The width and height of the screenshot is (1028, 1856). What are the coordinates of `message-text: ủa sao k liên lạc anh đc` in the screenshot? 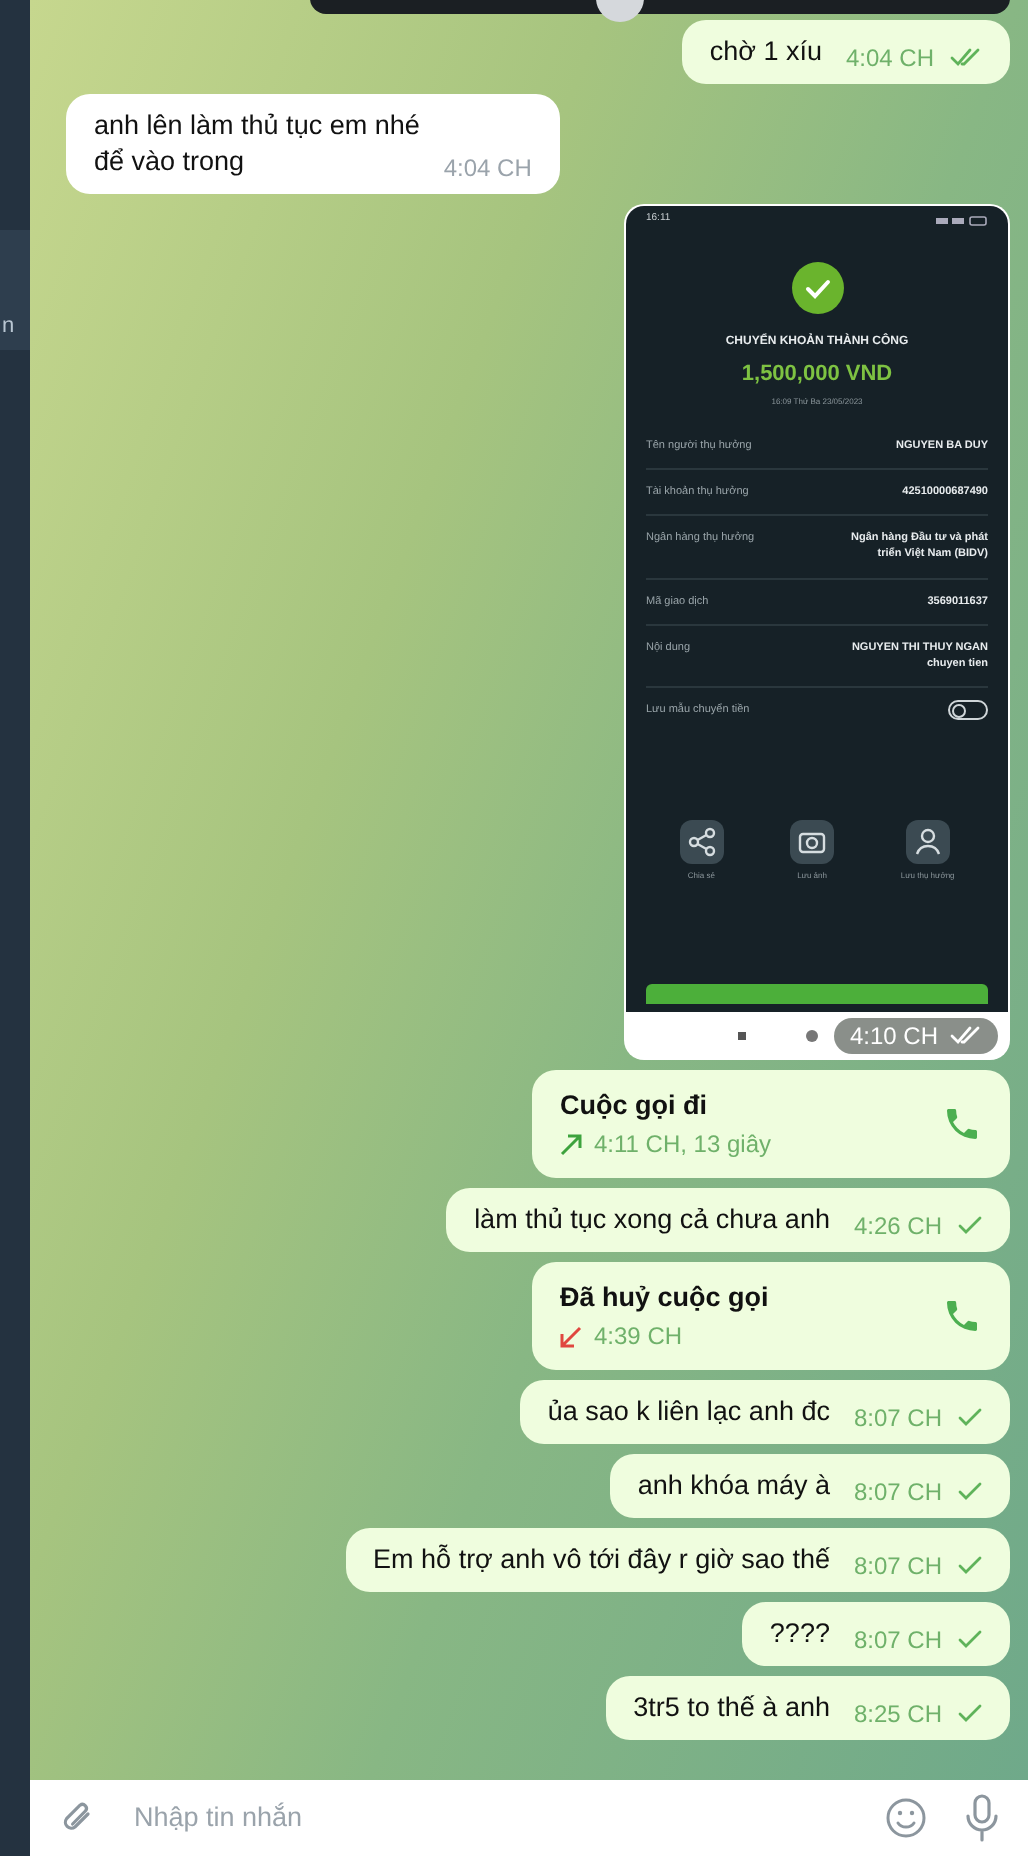 It's located at (688, 1412).